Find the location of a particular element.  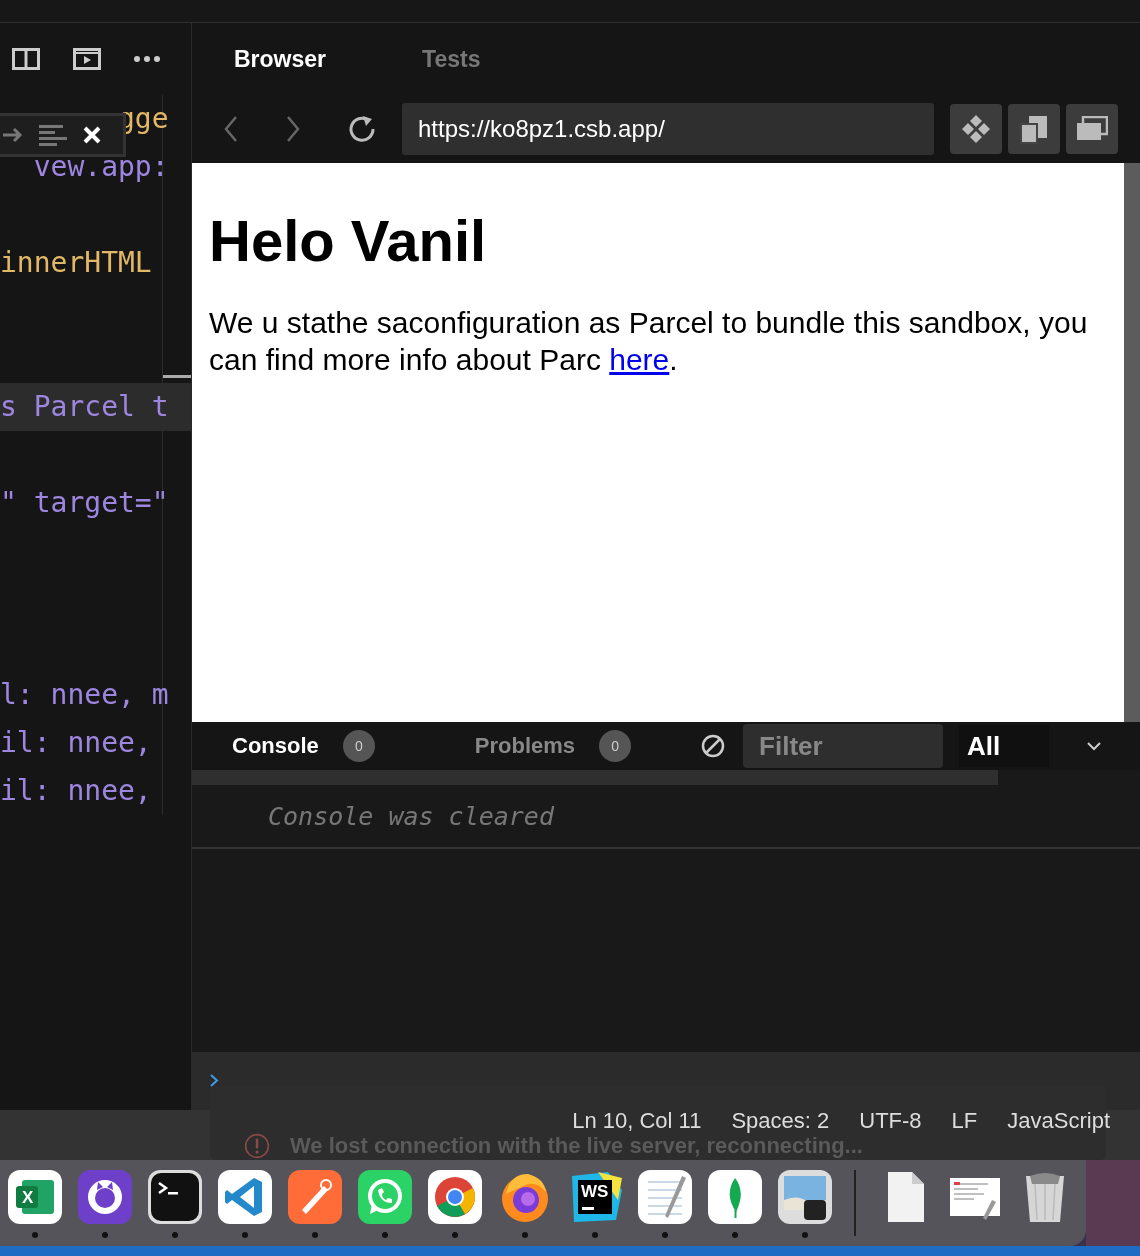

windows-button is located at coordinates (1092, 129).